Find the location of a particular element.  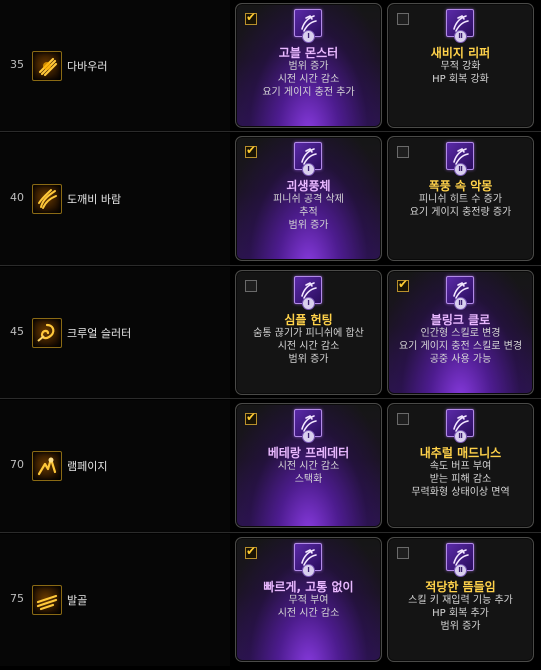

skill-name: 램페이지 is located at coordinates (87, 466).